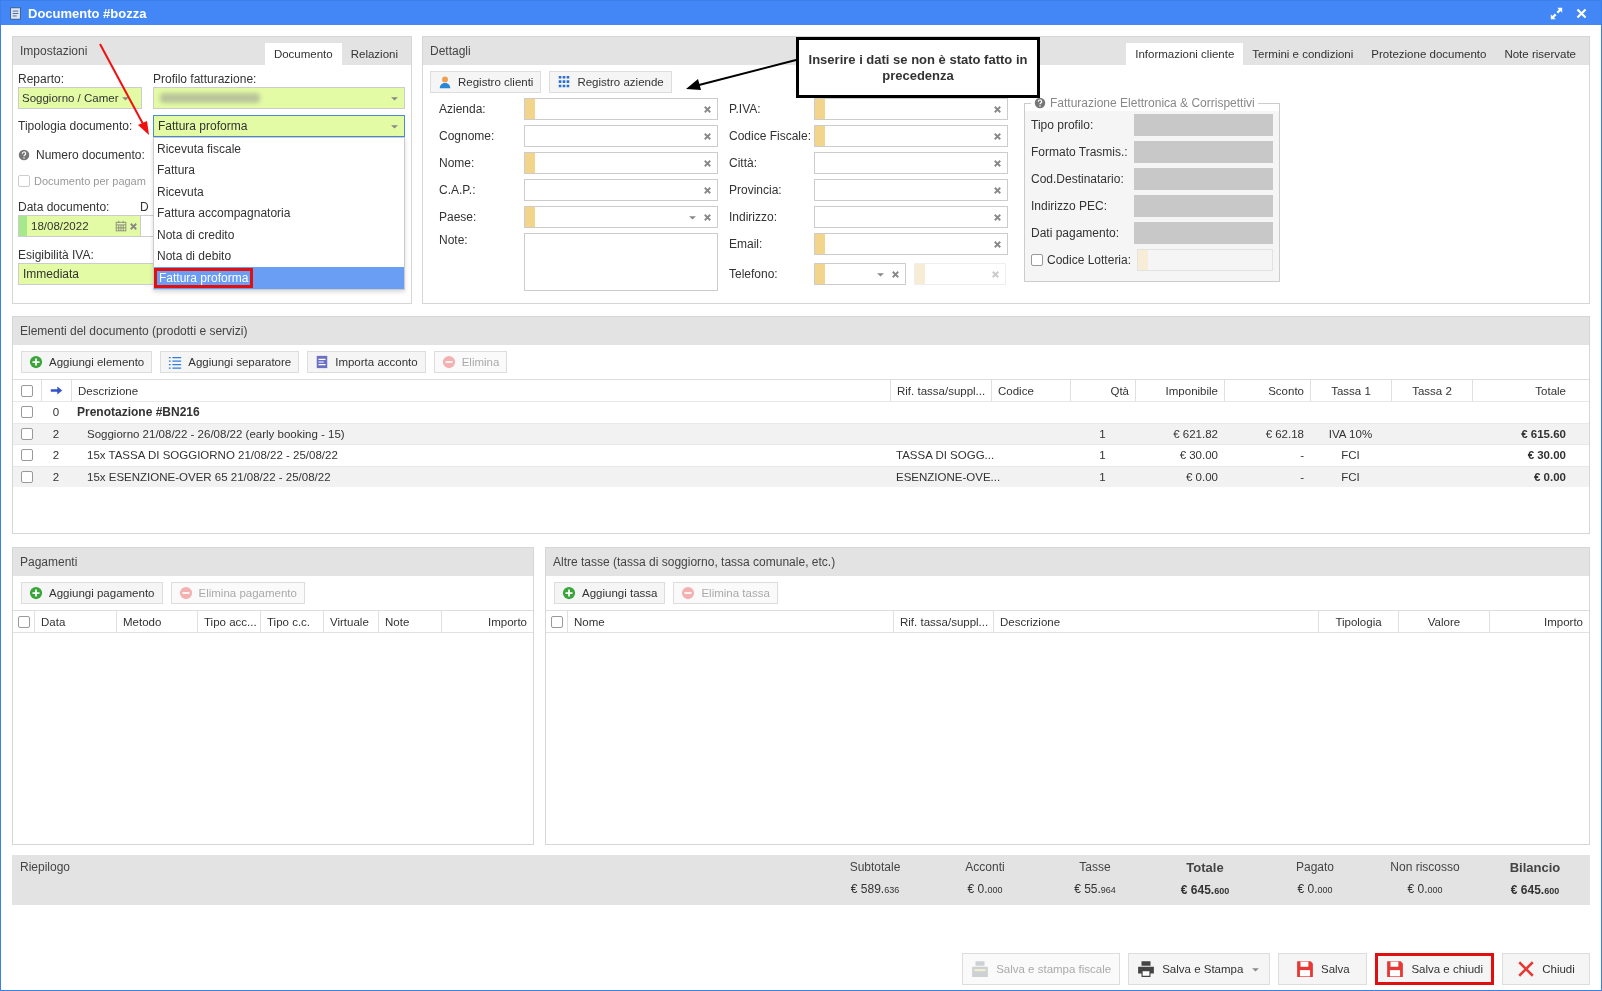 This screenshot has width=1602, height=991. I want to click on date-field: 18/08/2022, so click(80, 226).